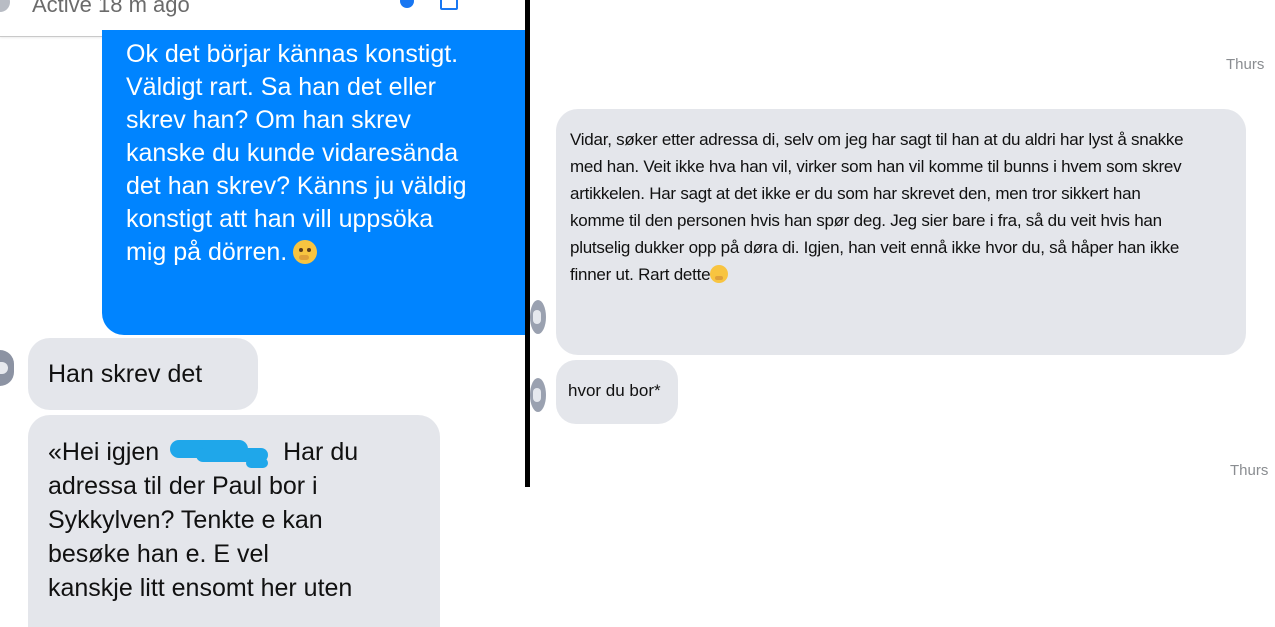  I want to click on message-line-text: «Hei igjen, so click(104, 452).